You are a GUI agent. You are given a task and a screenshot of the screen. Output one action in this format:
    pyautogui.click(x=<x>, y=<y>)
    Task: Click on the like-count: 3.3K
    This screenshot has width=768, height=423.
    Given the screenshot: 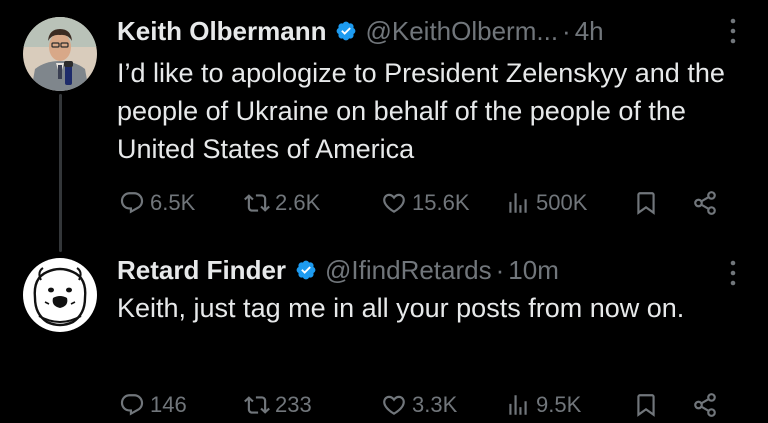 What is the action you would take?
    pyautogui.click(x=435, y=404)
    